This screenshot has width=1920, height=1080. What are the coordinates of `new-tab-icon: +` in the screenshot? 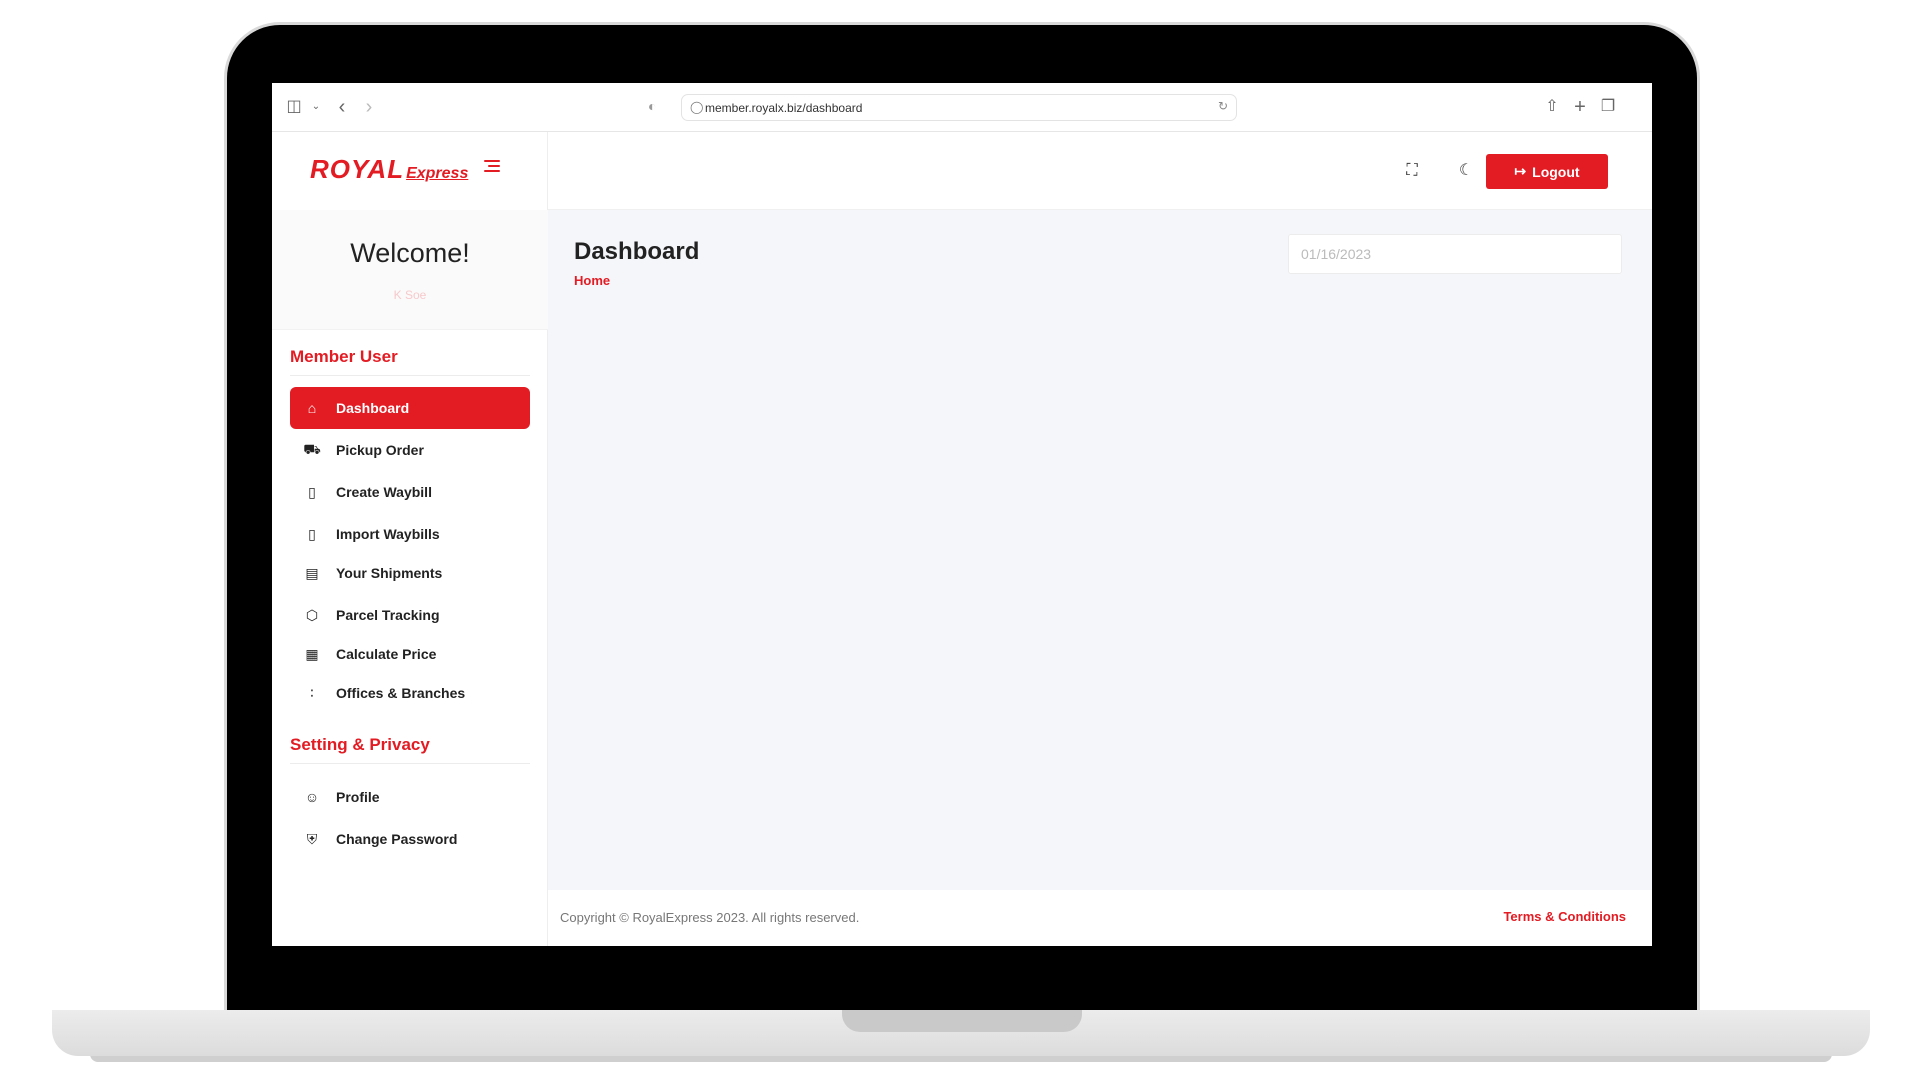 It's located at (1580, 107).